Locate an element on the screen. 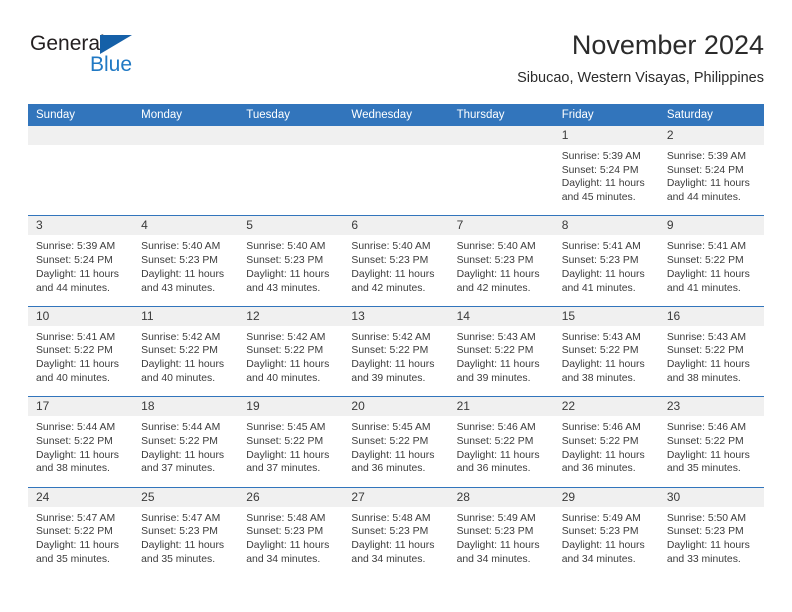 The width and height of the screenshot is (792, 612). day-number: 12 is located at coordinates (253, 315).